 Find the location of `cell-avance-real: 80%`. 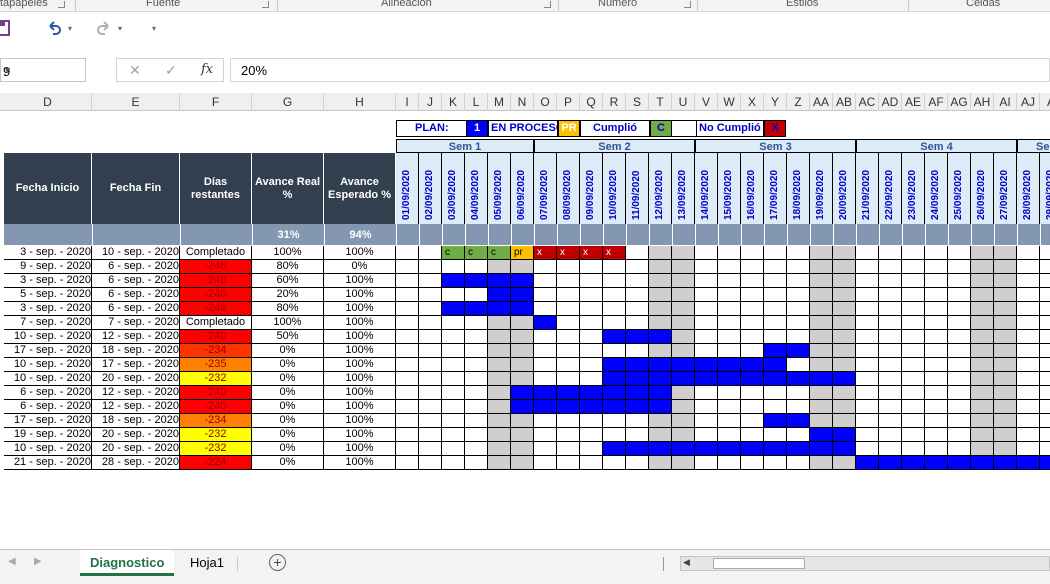

cell-avance-real: 80% is located at coordinates (288, 309).